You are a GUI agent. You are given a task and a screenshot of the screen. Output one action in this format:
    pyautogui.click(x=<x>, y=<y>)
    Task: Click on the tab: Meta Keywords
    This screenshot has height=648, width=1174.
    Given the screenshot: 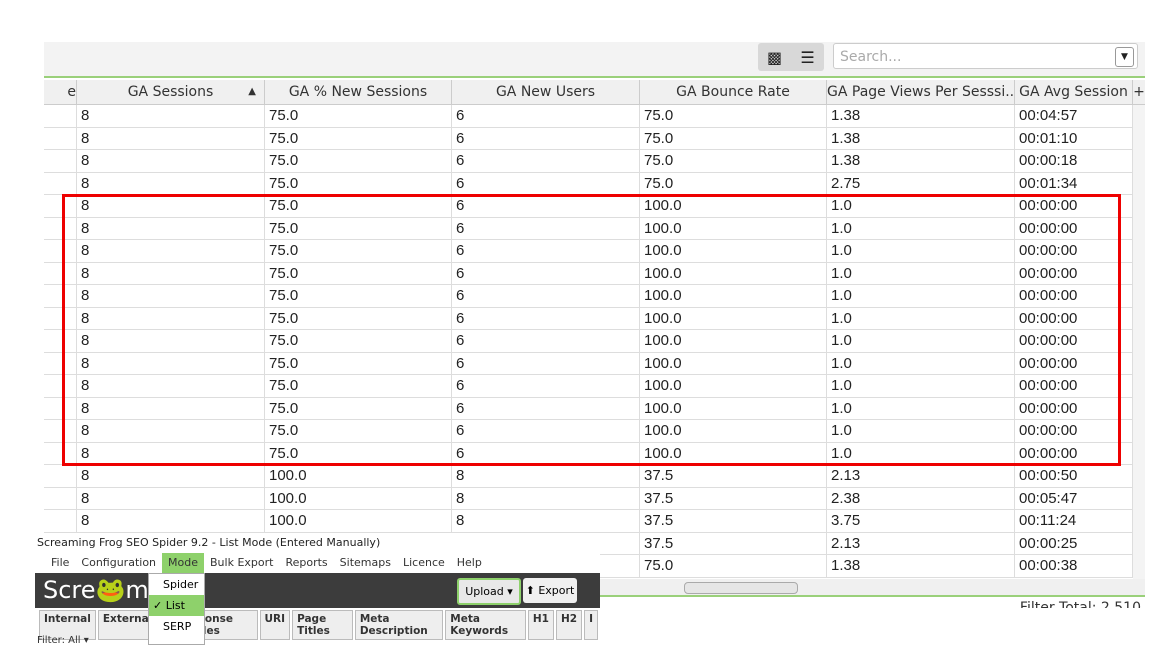 What is the action you would take?
    pyautogui.click(x=485, y=625)
    